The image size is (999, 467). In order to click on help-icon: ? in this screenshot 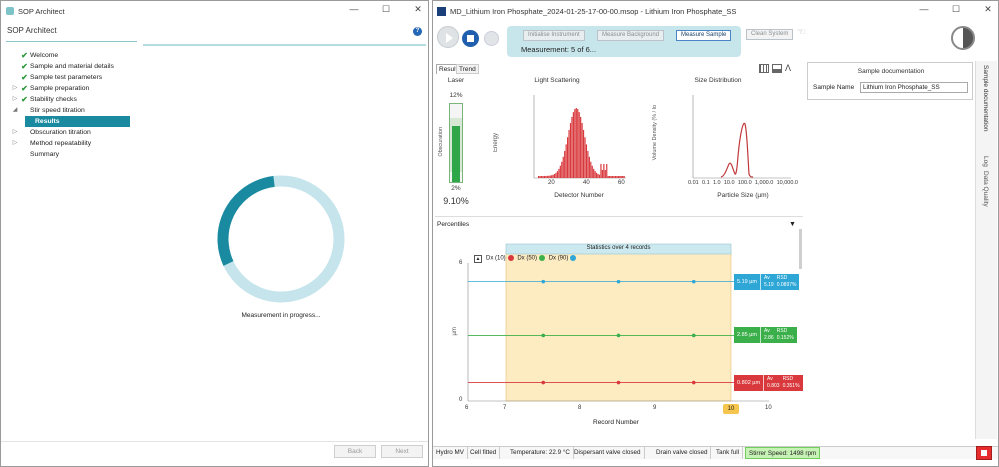, I will do `click(417, 31)`.